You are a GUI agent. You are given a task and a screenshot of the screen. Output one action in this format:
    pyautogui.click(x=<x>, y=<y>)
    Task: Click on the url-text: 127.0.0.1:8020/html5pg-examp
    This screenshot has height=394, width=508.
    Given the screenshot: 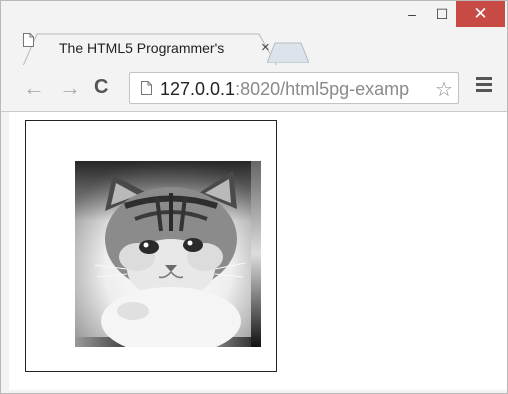 What is the action you would take?
    pyautogui.click(x=284, y=89)
    